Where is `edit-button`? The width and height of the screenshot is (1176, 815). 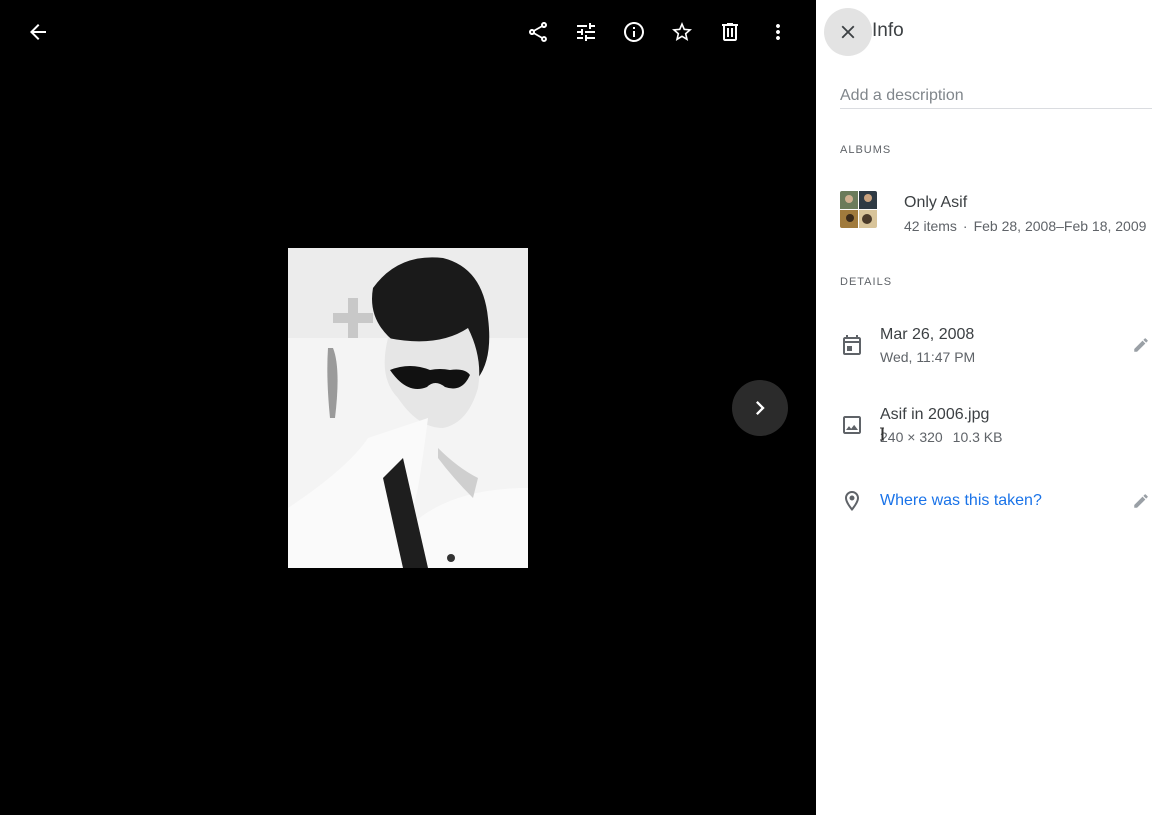
edit-button is located at coordinates (586, 32).